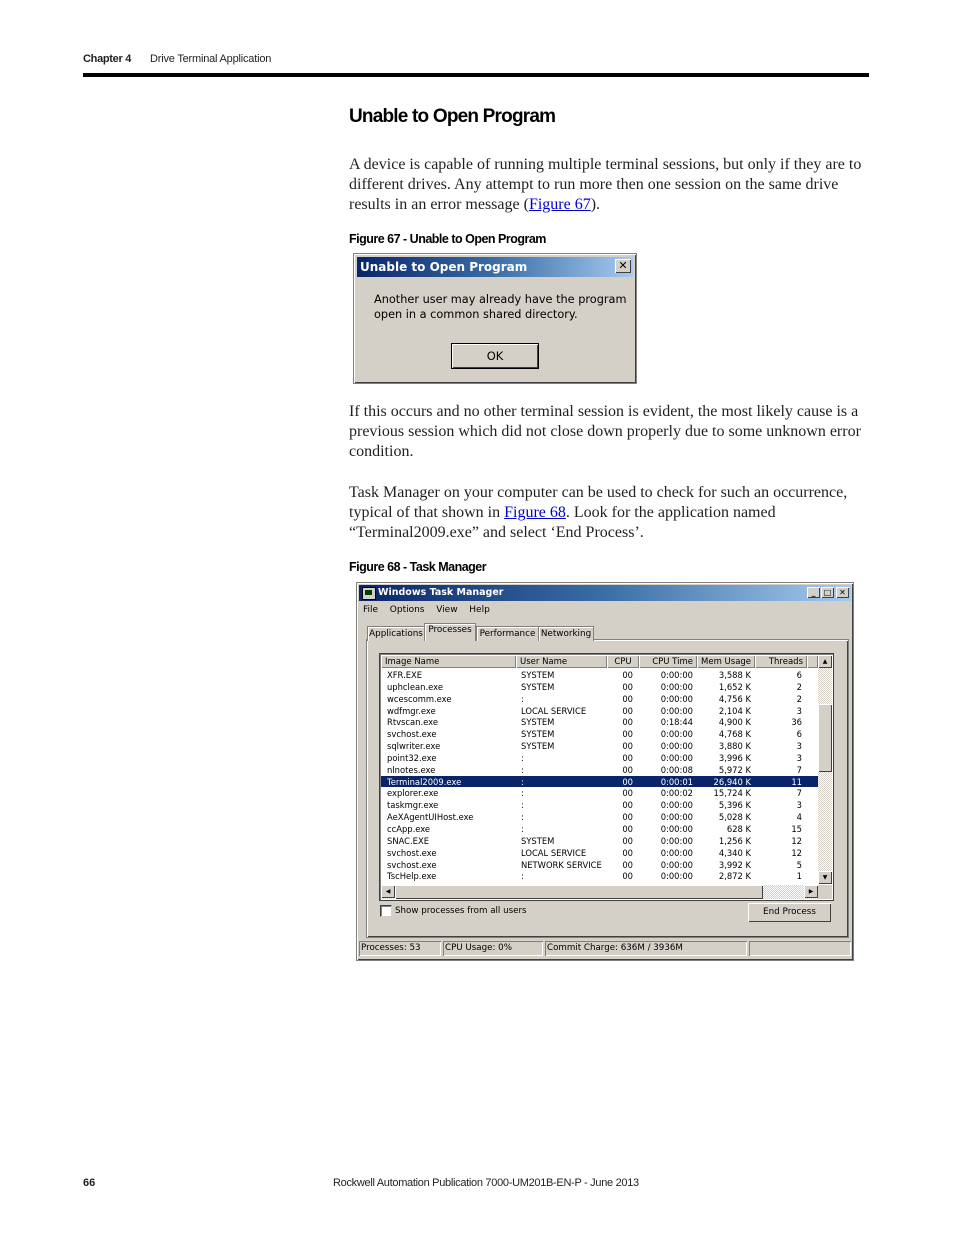  I want to click on cell-mem-usage: 3,588 K, so click(734, 675).